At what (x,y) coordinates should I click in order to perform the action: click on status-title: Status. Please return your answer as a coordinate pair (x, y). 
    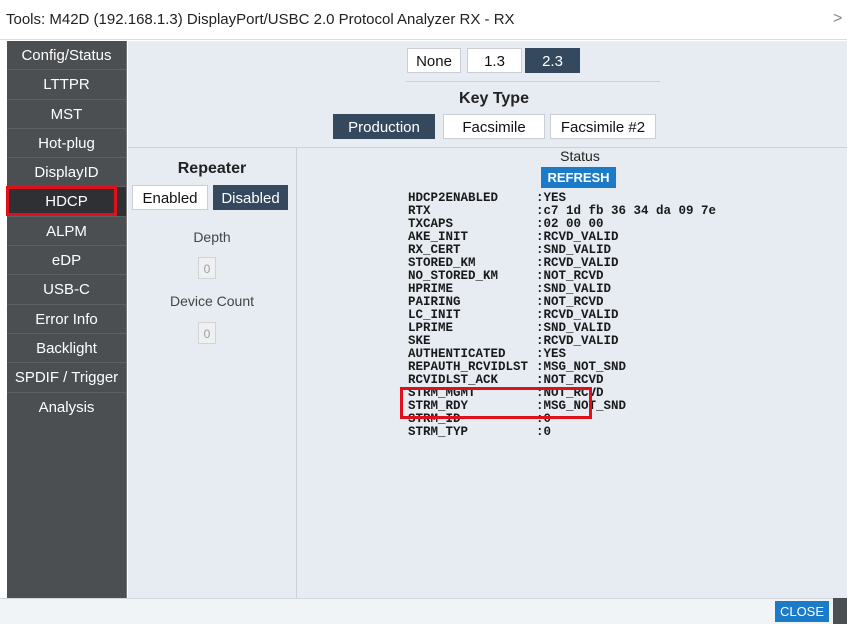
    Looking at the image, I should click on (580, 156).